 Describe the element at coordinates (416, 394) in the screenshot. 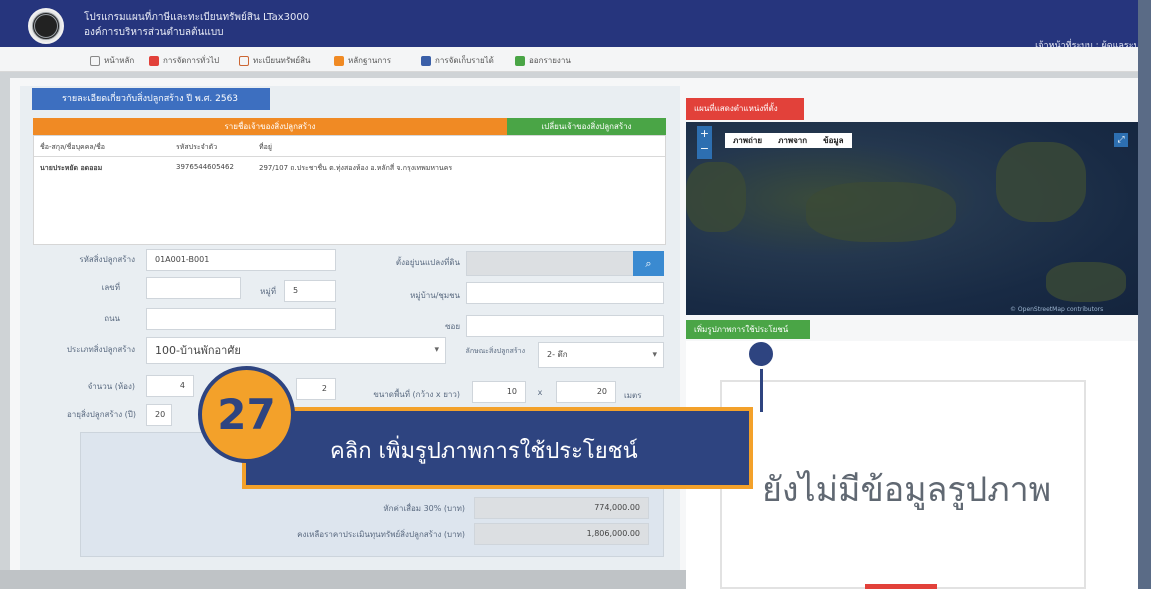

I see `area-label: ขนาดพื้นที่ (กว้าง x ยาว)` at that location.